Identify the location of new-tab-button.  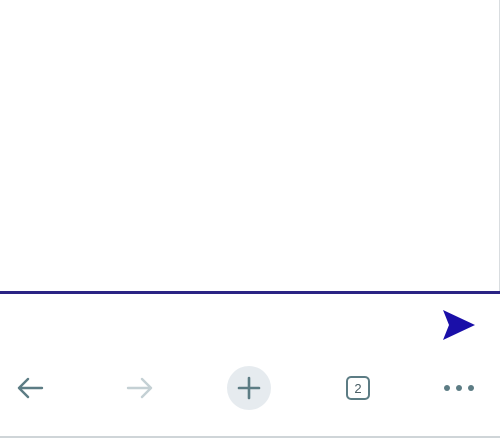
(249, 388).